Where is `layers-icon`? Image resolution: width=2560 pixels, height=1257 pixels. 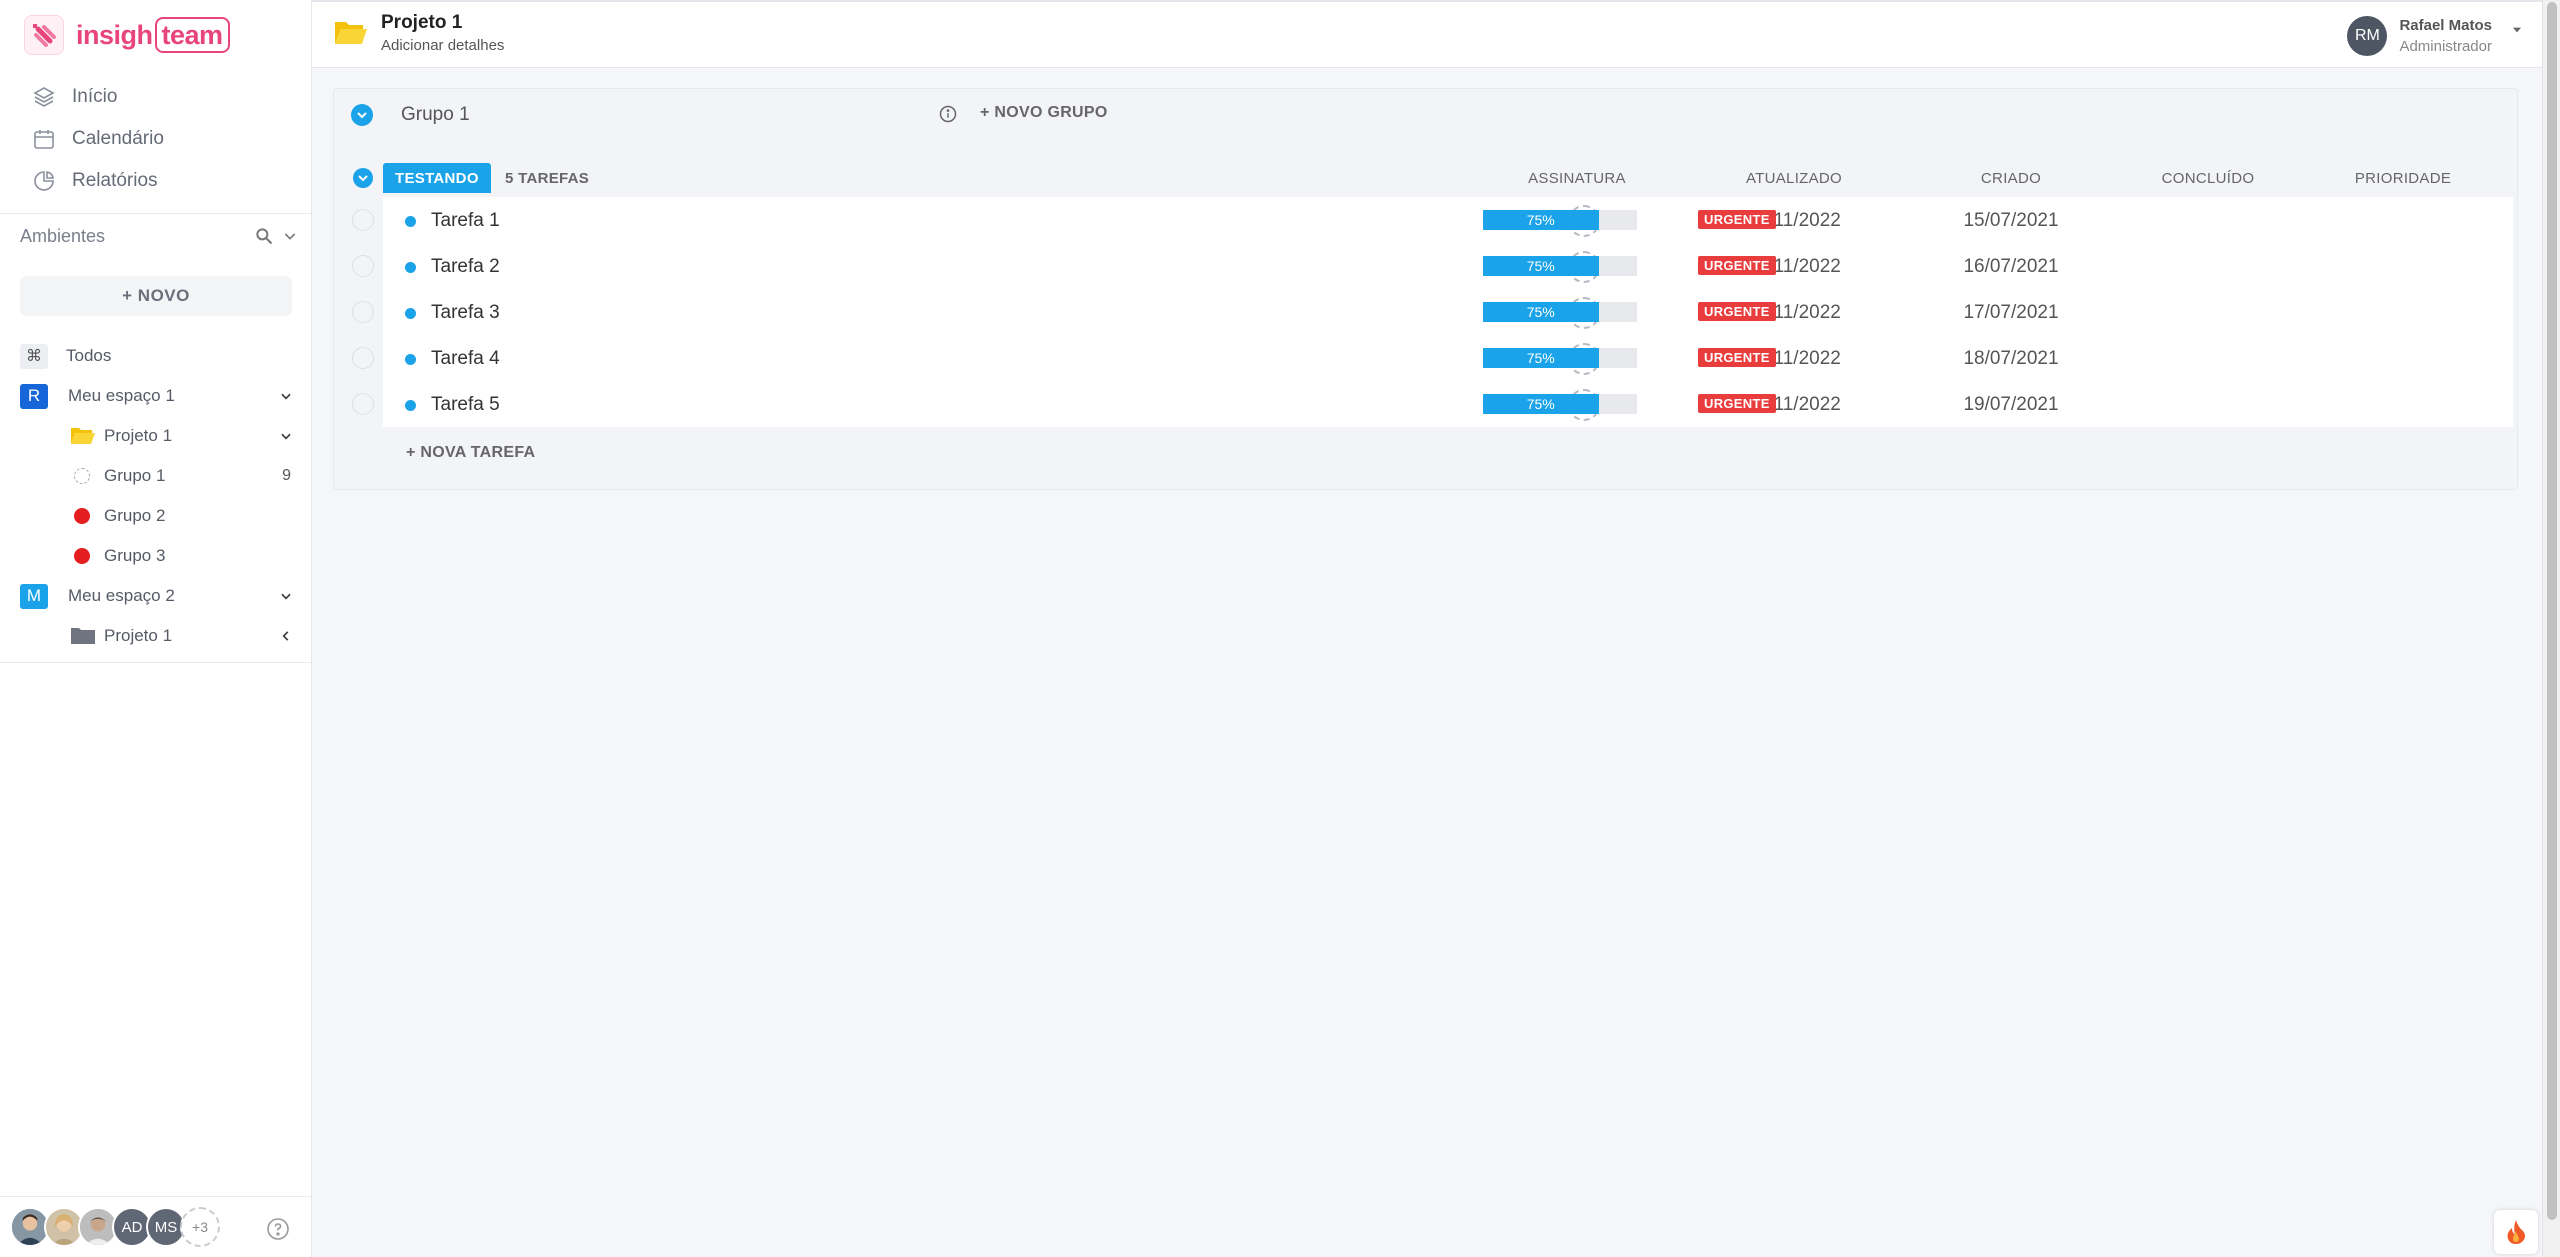 layers-icon is located at coordinates (44, 97).